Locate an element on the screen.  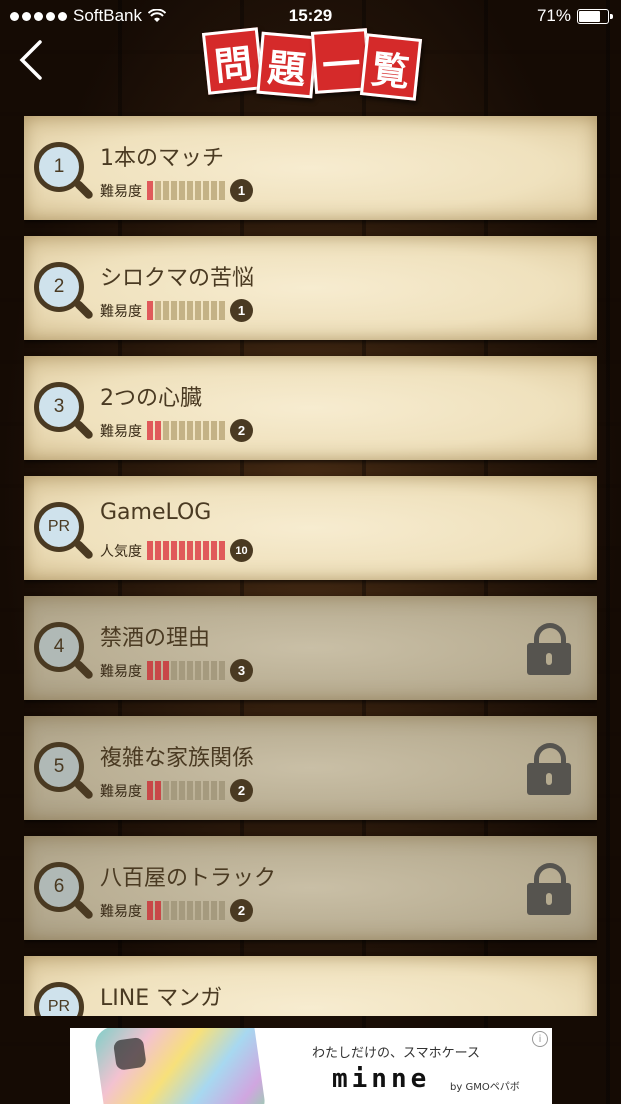
back-button is located at coordinates (32, 60).